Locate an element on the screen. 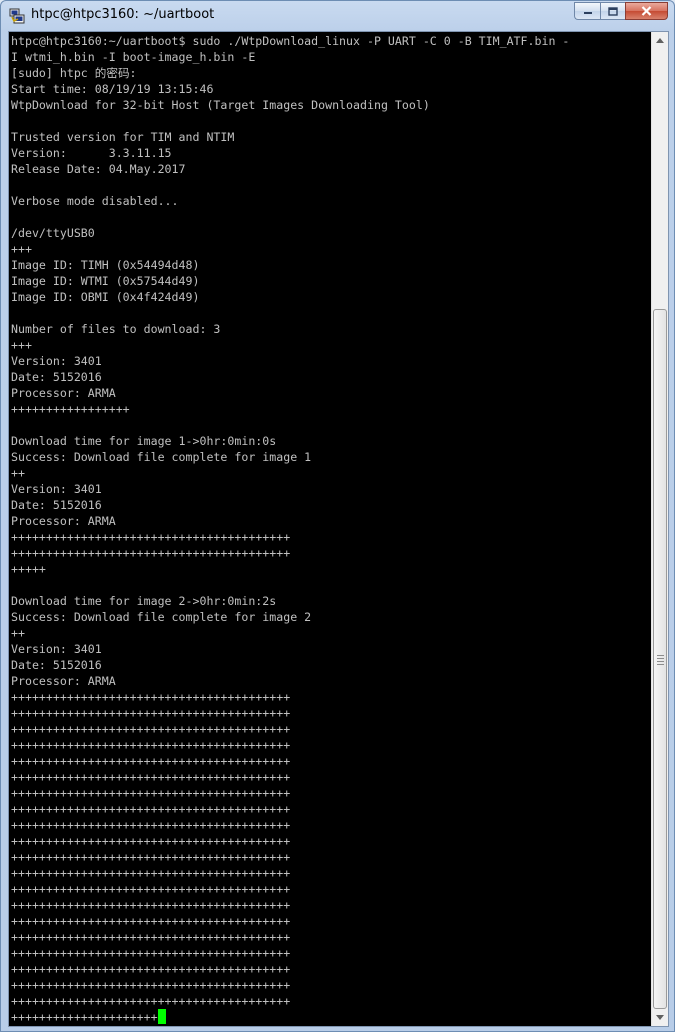 This screenshot has width=675, height=1032. putty-icon is located at coordinates (17, 16).